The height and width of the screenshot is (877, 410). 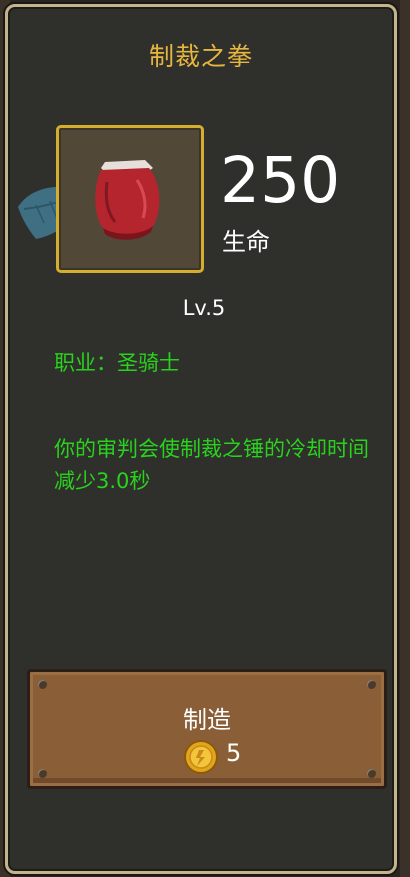 What do you see at coordinates (234, 753) in the screenshot?
I see `craft-cost: 5` at bounding box center [234, 753].